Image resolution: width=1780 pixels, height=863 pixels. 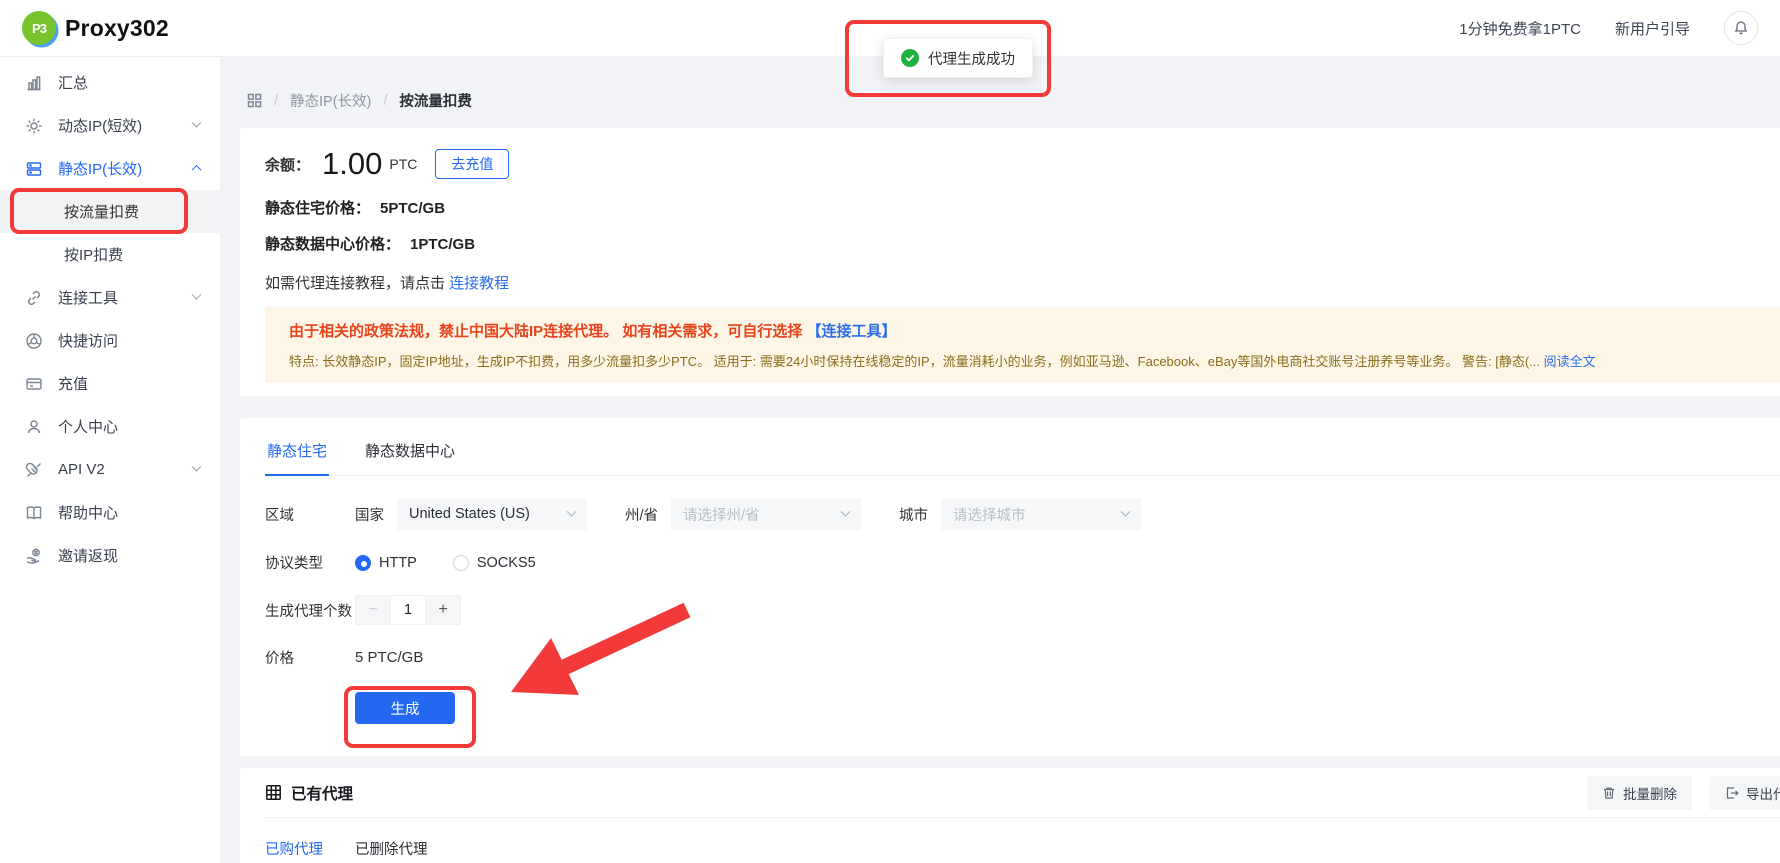 What do you see at coordinates (373, 610) in the screenshot?
I see `stepper-decrease-button: −` at bounding box center [373, 610].